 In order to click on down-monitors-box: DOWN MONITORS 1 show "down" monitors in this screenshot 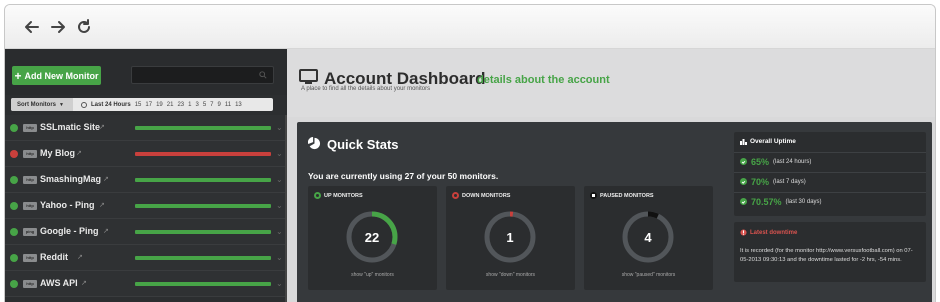, I will do `click(510, 238)`.